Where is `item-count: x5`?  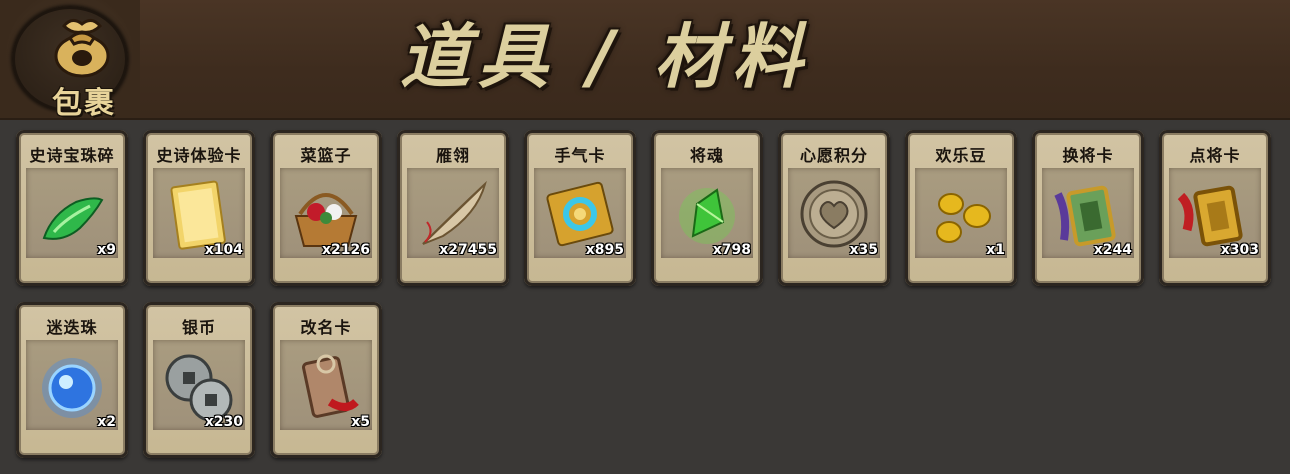
item-count: x5 is located at coordinates (360, 422).